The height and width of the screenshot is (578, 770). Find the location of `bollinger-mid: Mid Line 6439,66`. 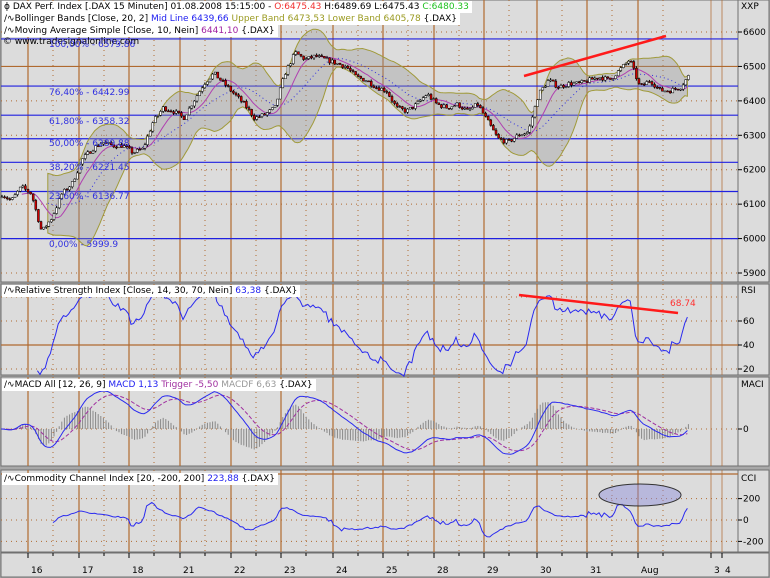

bollinger-mid: Mid Line 6439,66 is located at coordinates (189, 19).